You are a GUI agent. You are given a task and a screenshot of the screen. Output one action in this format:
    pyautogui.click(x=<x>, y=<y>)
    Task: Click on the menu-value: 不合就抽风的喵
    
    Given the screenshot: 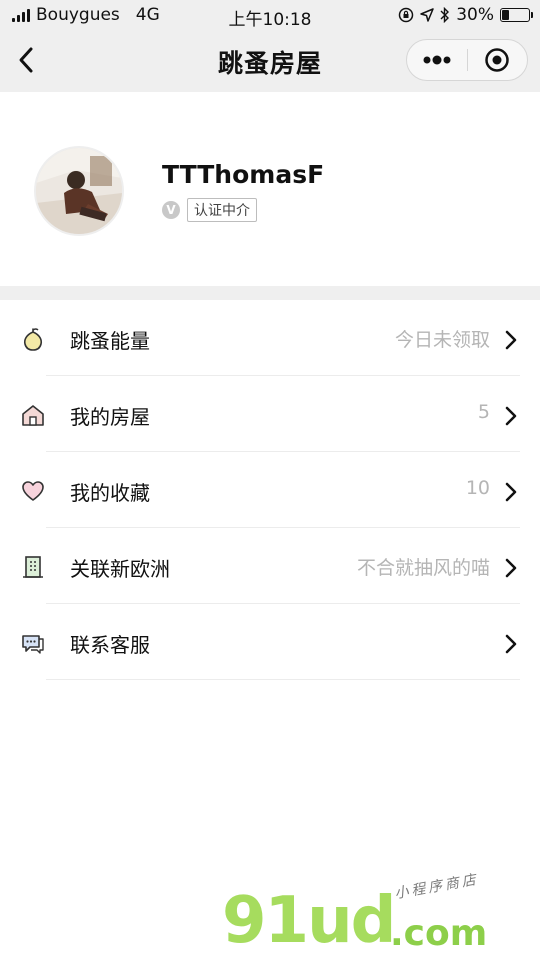 What is the action you would take?
    pyautogui.click(x=423, y=568)
    